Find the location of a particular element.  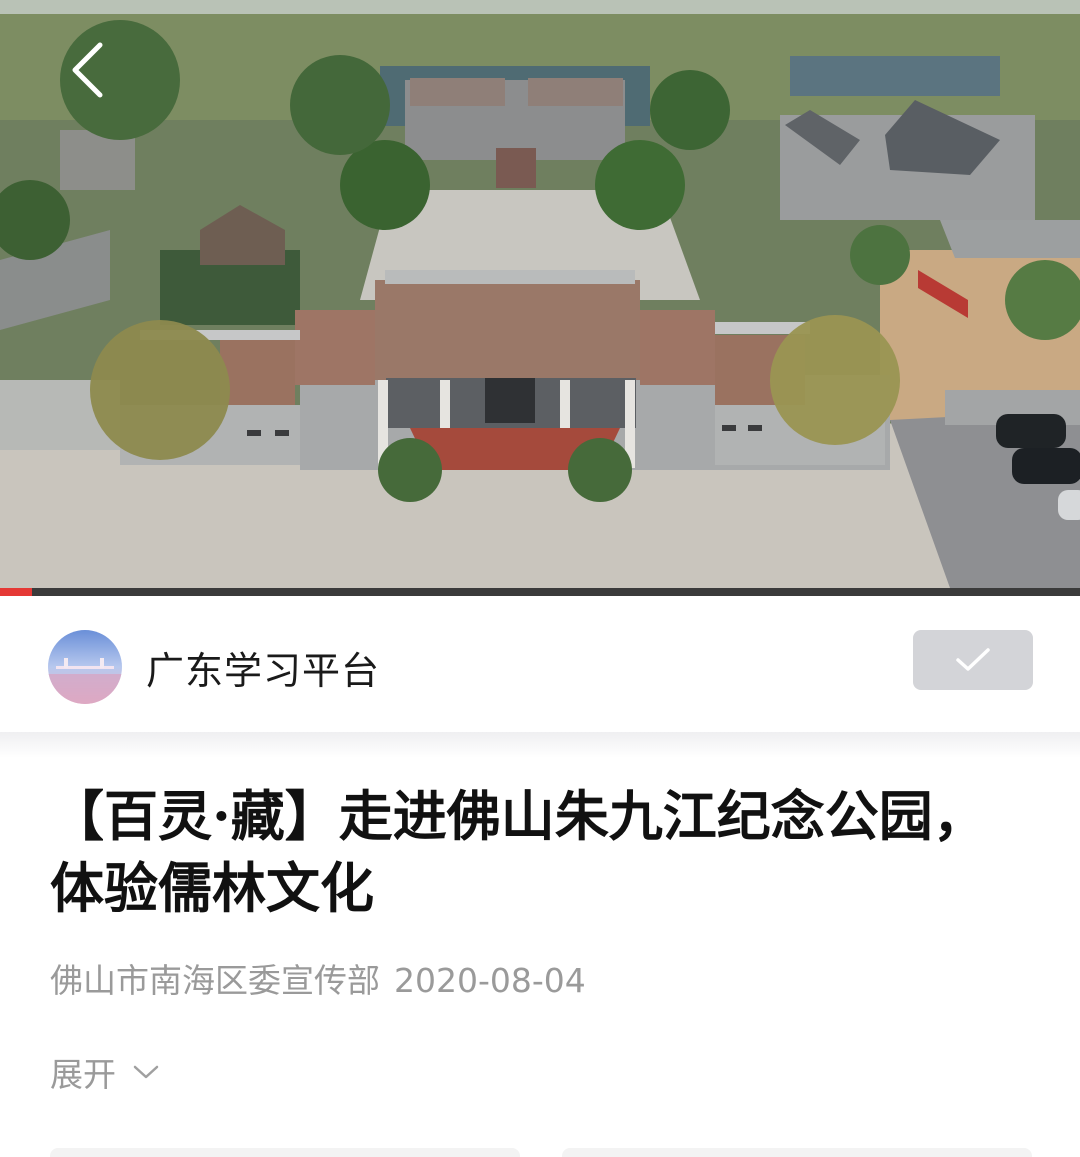

video-progress-bar is located at coordinates (540, 592).